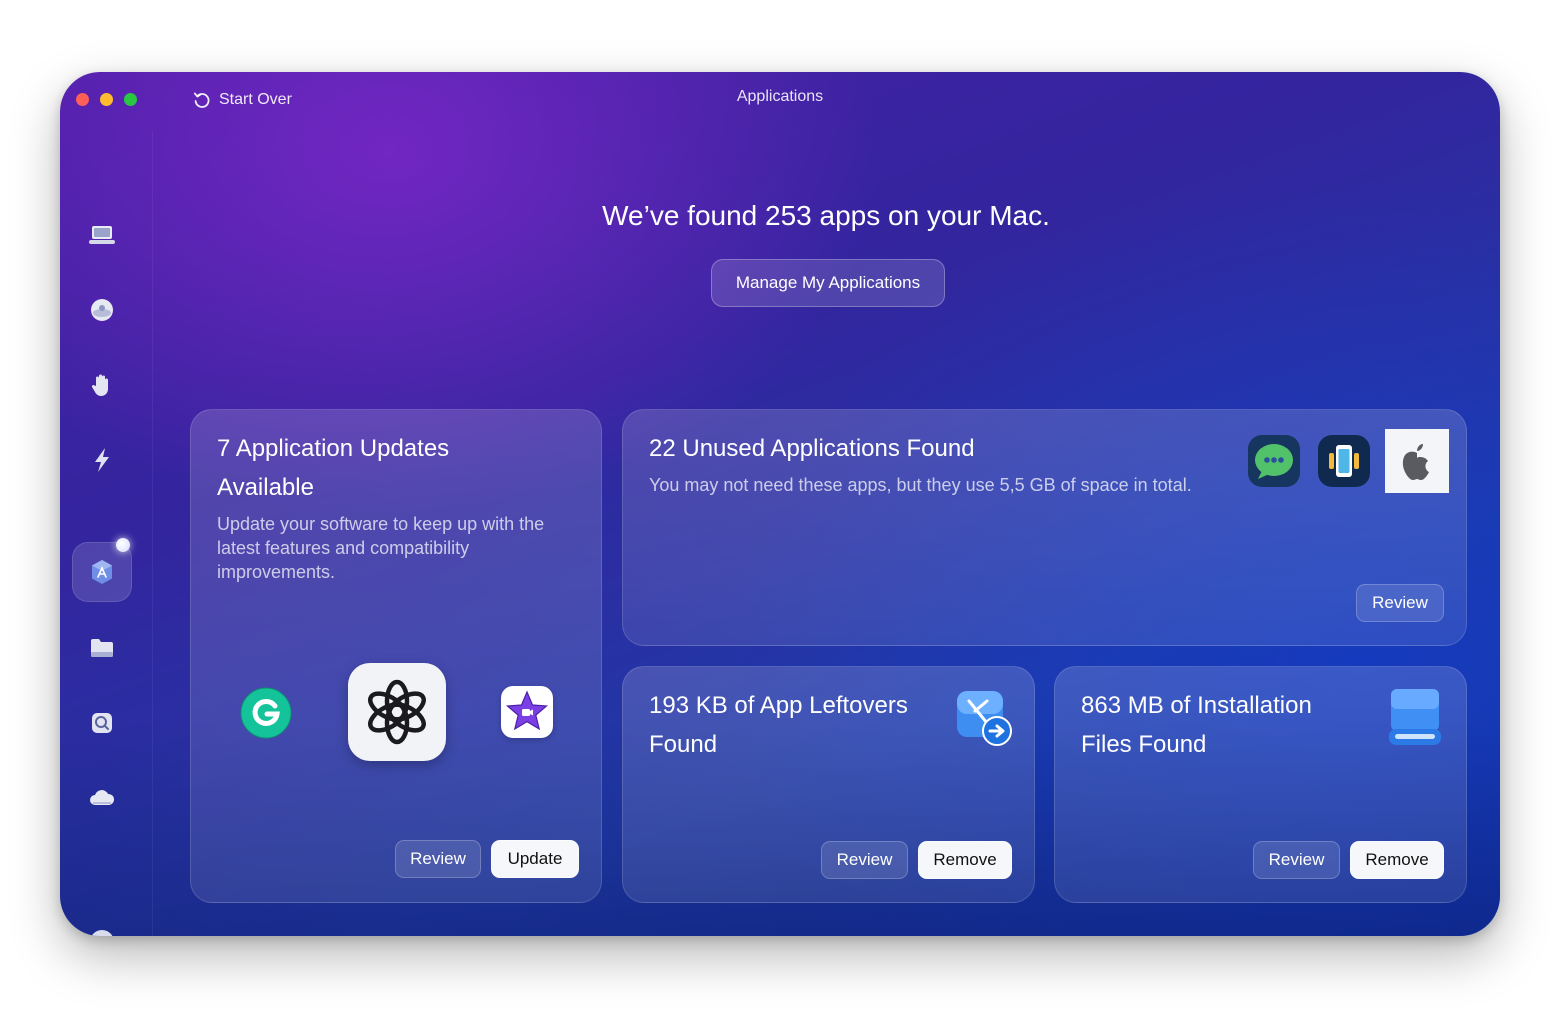 The image size is (1560, 1016). I want to click on page-headline: We’ve found 253 apps on your Mac., so click(826, 215).